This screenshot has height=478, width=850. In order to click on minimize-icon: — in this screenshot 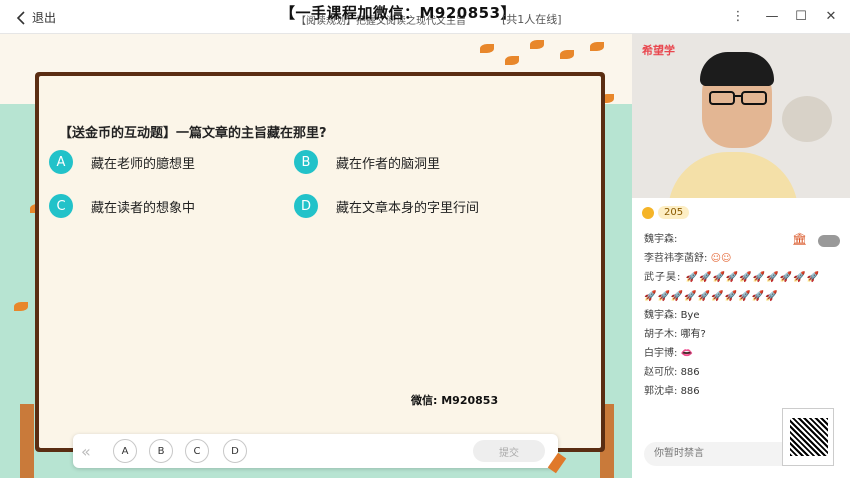, I will do `click(772, 16)`.